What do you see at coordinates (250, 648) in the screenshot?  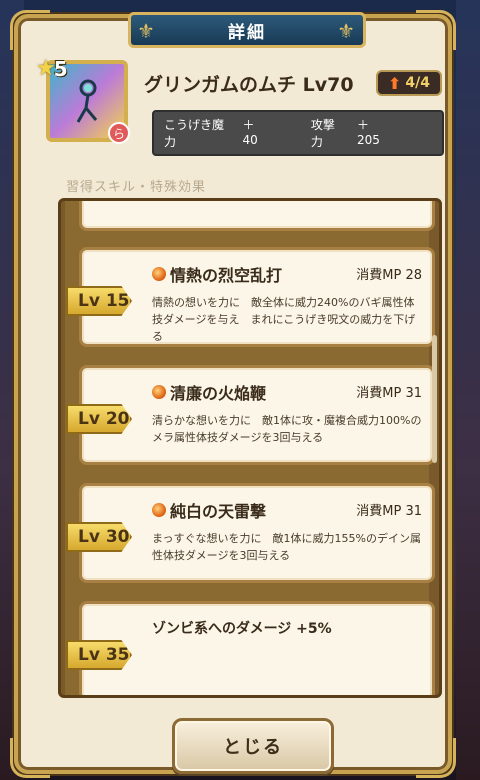 I see `skill-card: Lv 35 ゾンビ系へのダメージ +5%` at bounding box center [250, 648].